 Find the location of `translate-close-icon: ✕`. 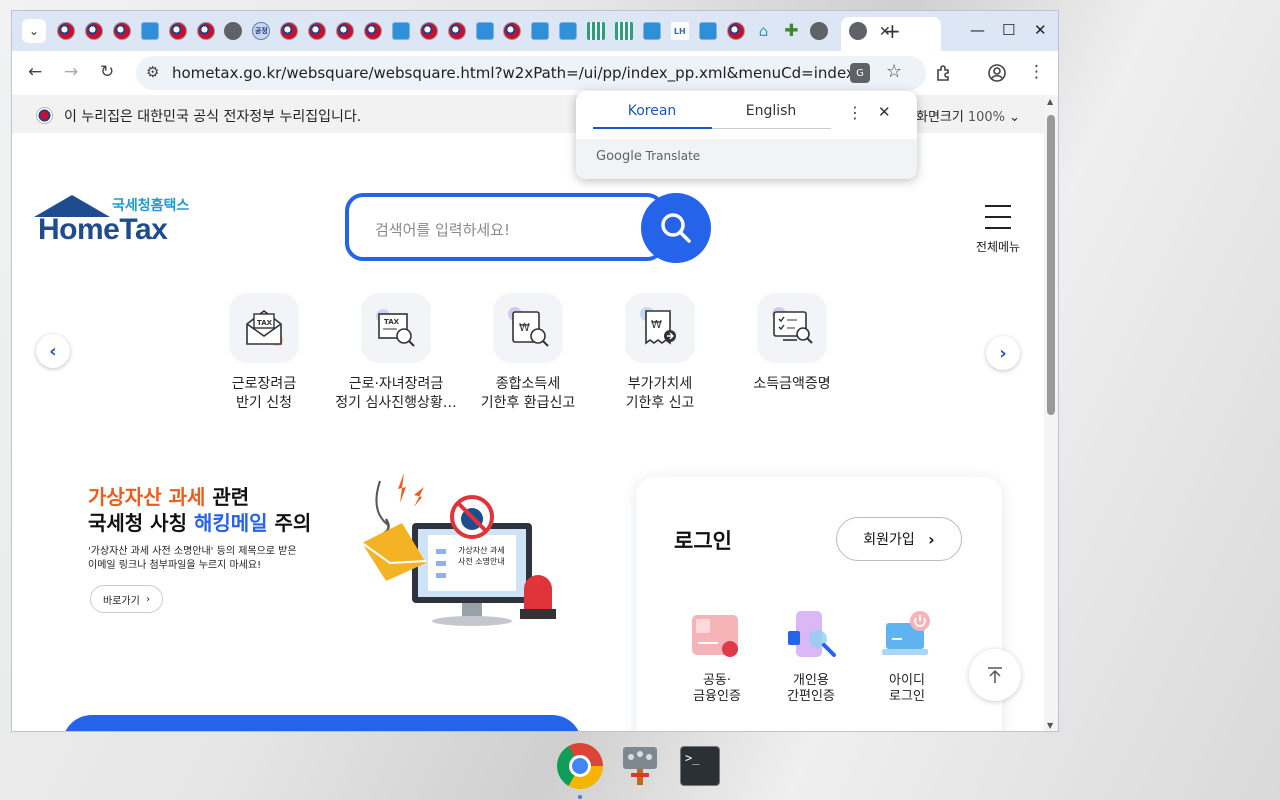

translate-close-icon: ✕ is located at coordinates (884, 112).